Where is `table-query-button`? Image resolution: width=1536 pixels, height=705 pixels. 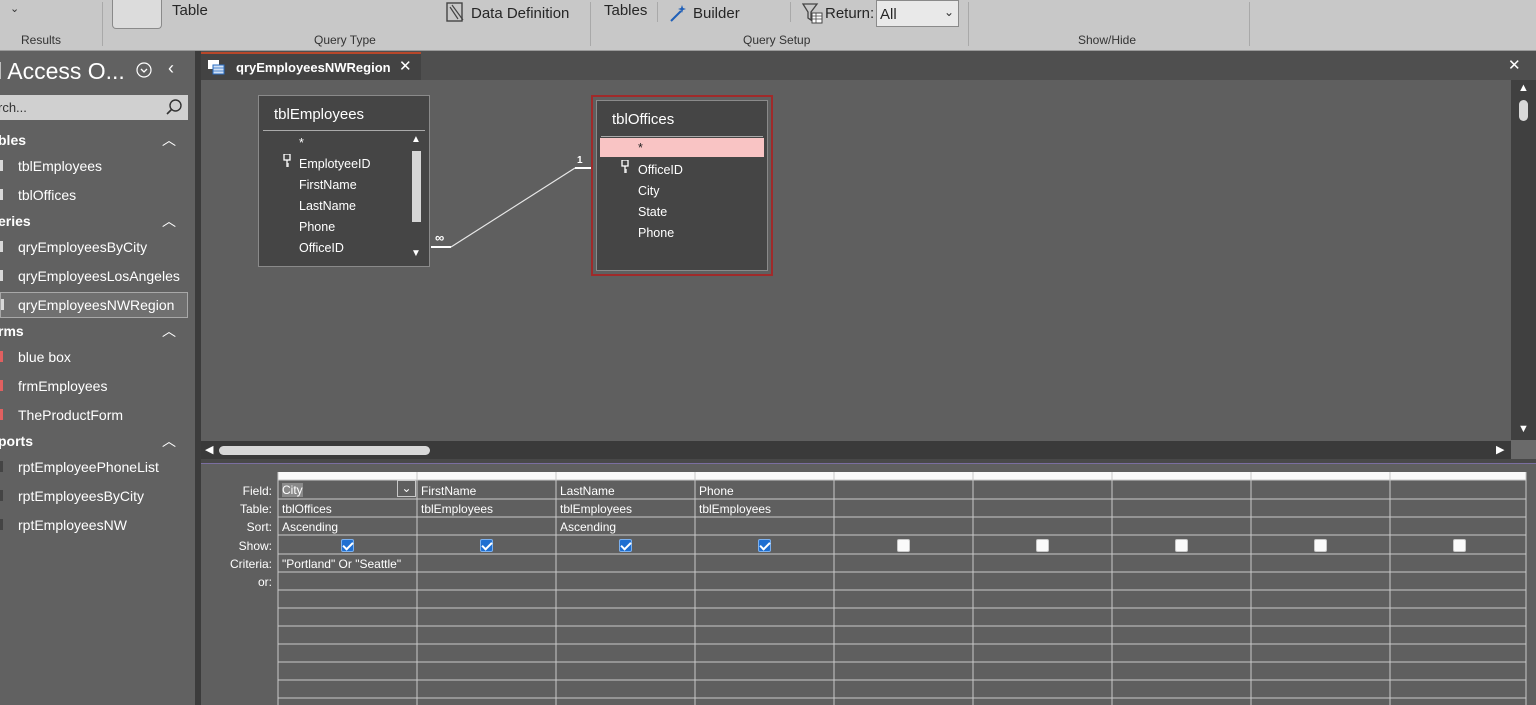
table-query-button is located at coordinates (137, 14).